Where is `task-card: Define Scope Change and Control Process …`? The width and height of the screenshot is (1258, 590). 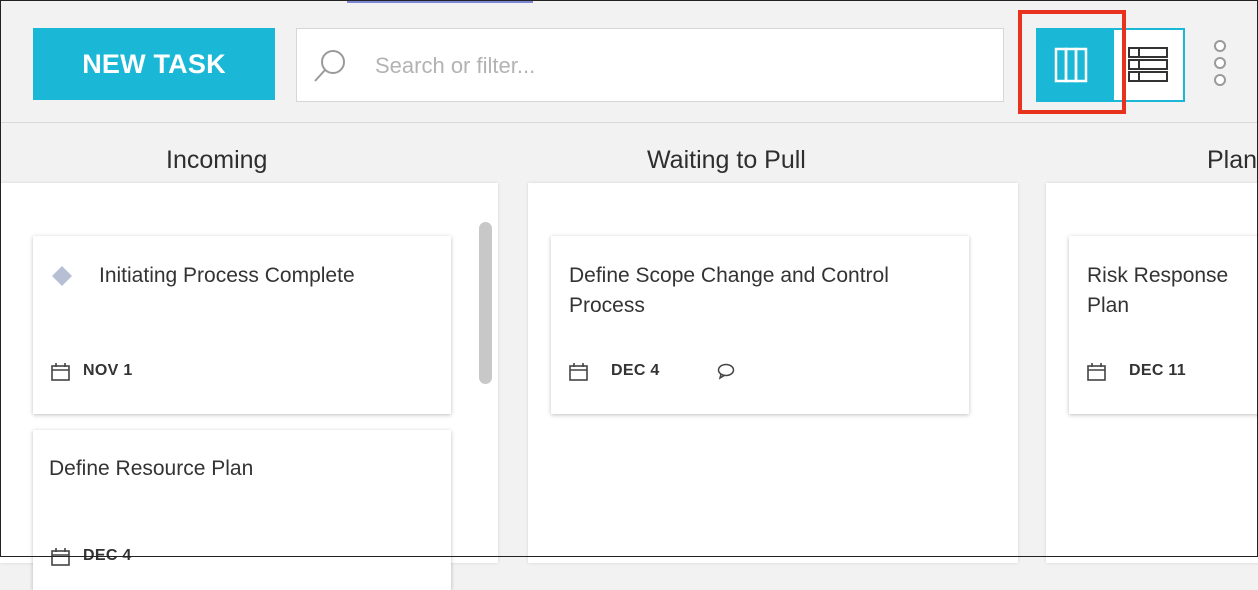 task-card: Define Scope Change and Control Process … is located at coordinates (760, 325).